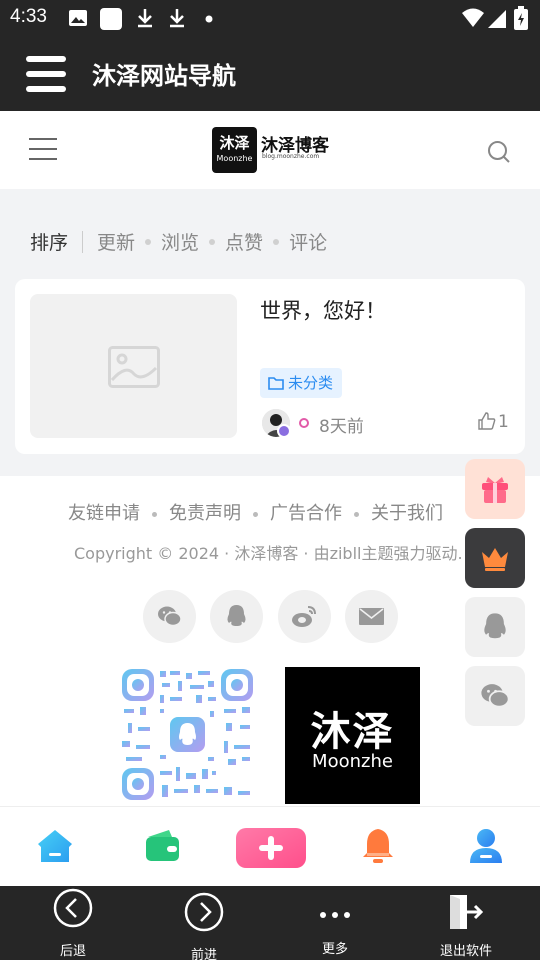 This screenshot has height=960, width=540. What do you see at coordinates (352, 761) in the screenshot?
I see `brand-logo-en: Moonzhe` at bounding box center [352, 761].